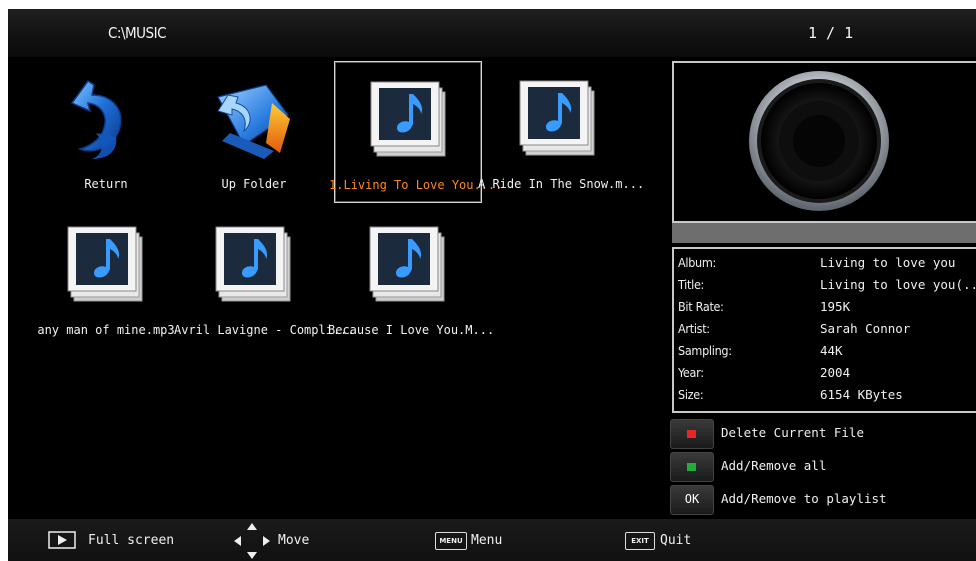 The width and height of the screenshot is (976, 561). Describe the element at coordinates (804, 498) in the screenshot. I see `action-label: Add/Remove to playlist` at that location.